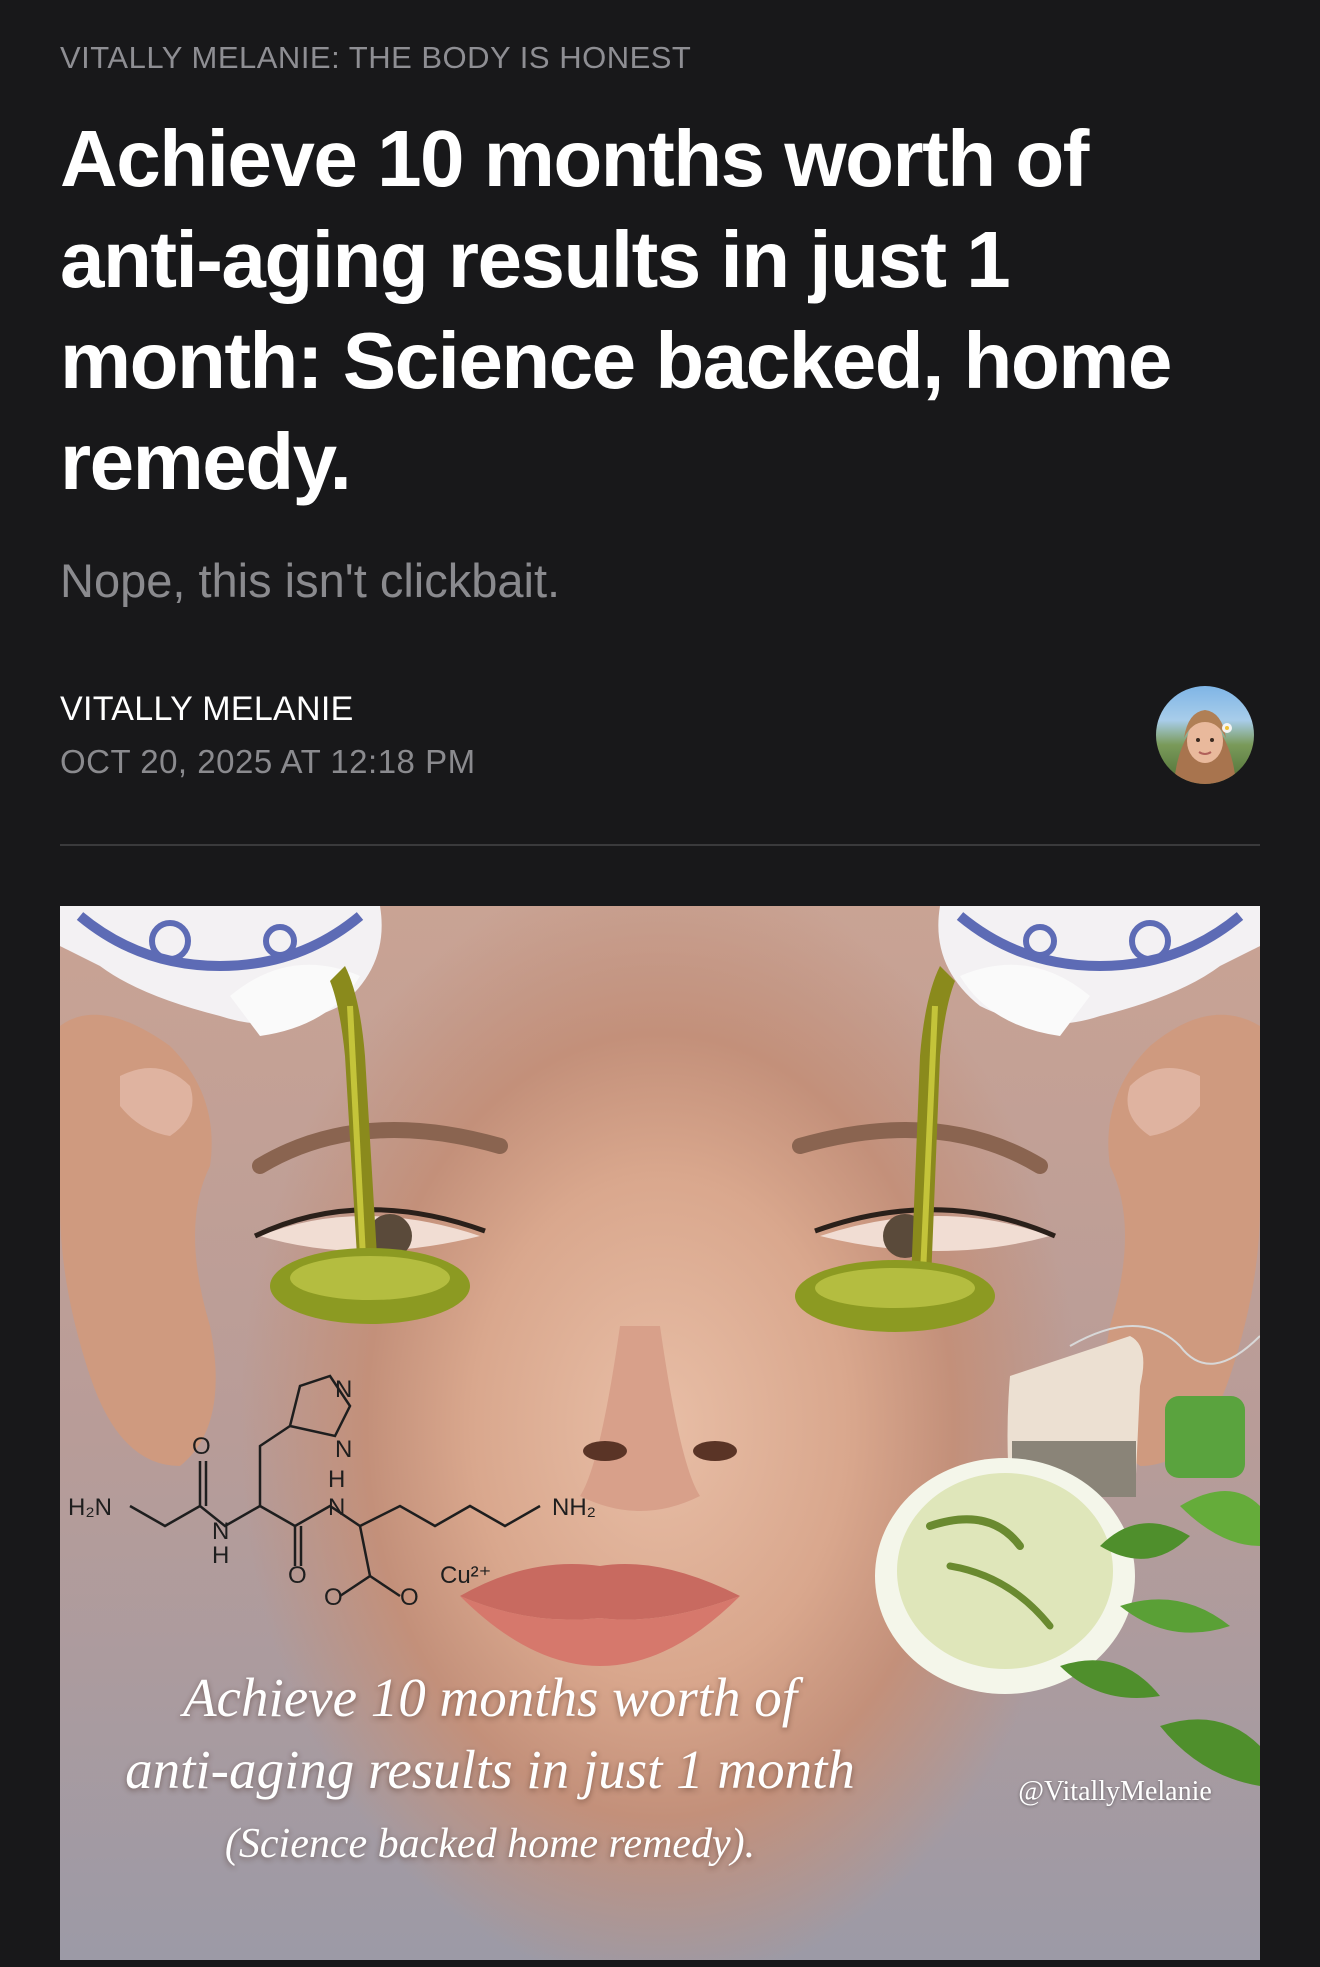 The height and width of the screenshot is (1967, 1320). Describe the element at coordinates (490, 1769) in the screenshot. I see `hero-overlay-line2: anti-aging results in just 1 month` at that location.